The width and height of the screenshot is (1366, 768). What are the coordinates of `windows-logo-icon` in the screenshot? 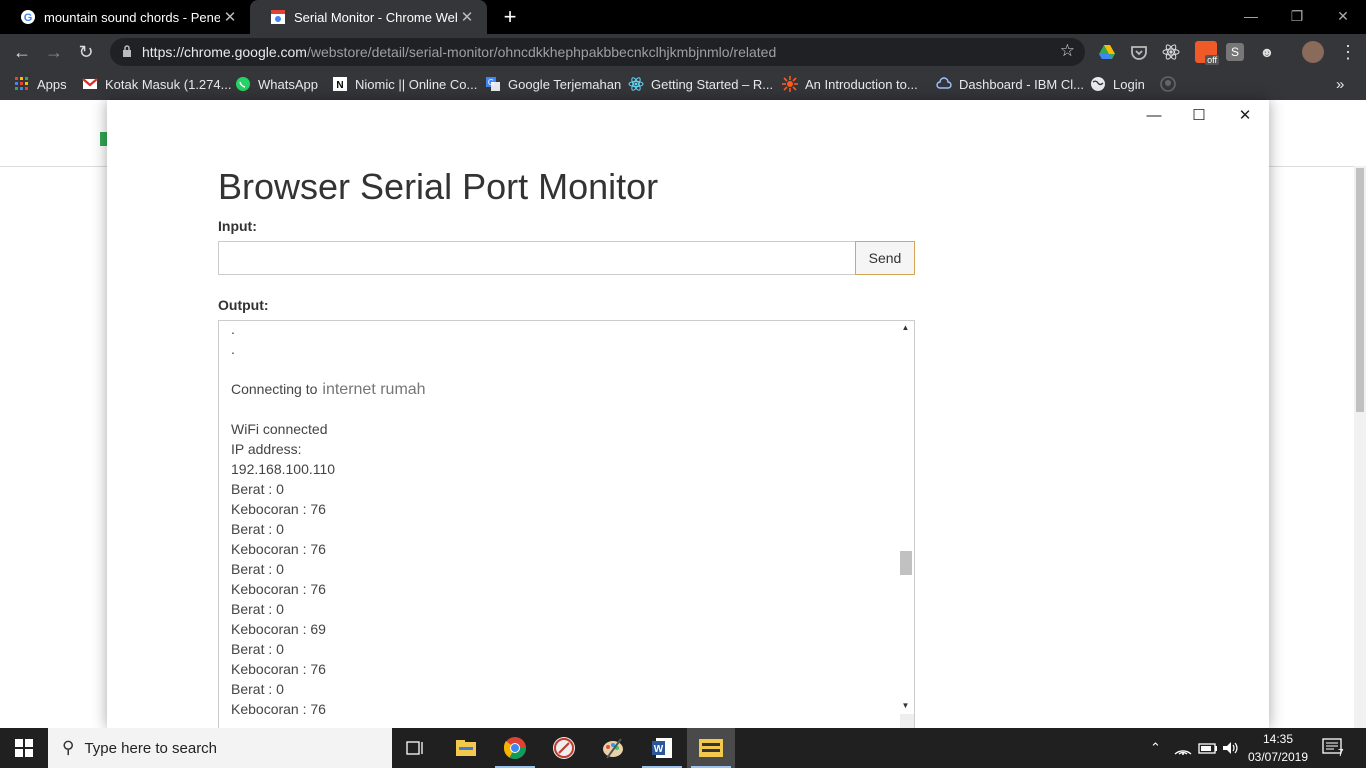 It's located at (24, 748).